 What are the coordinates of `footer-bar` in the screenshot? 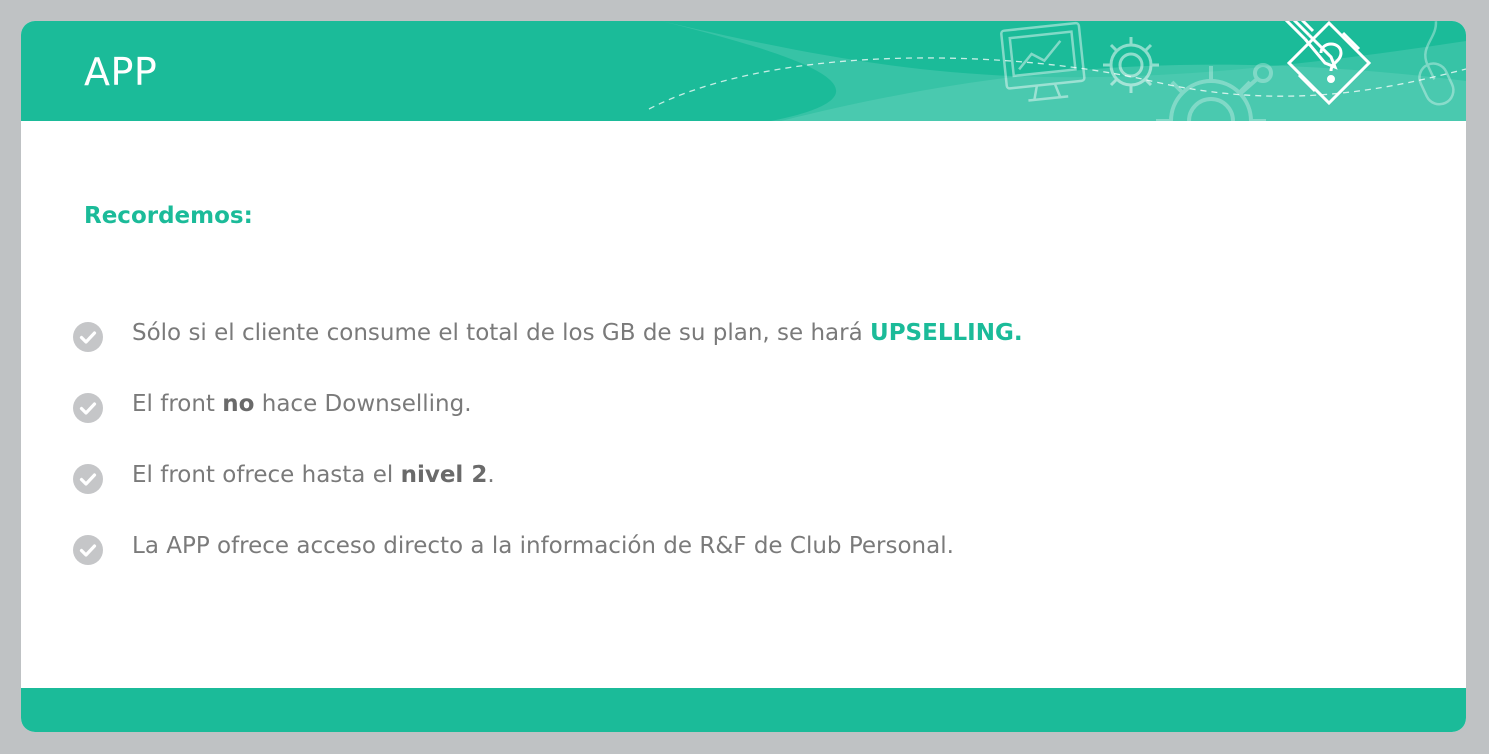 It's located at (743, 710).